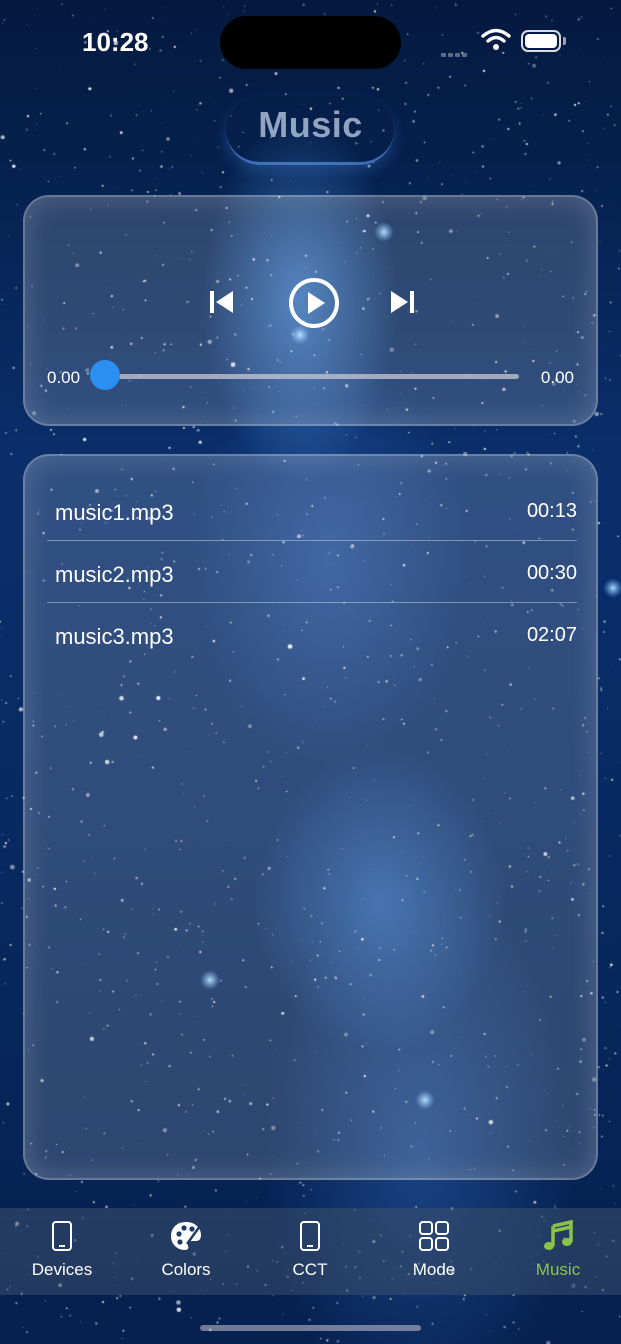  Describe the element at coordinates (105, 375) in the screenshot. I see `progress-slider-thumb` at that location.